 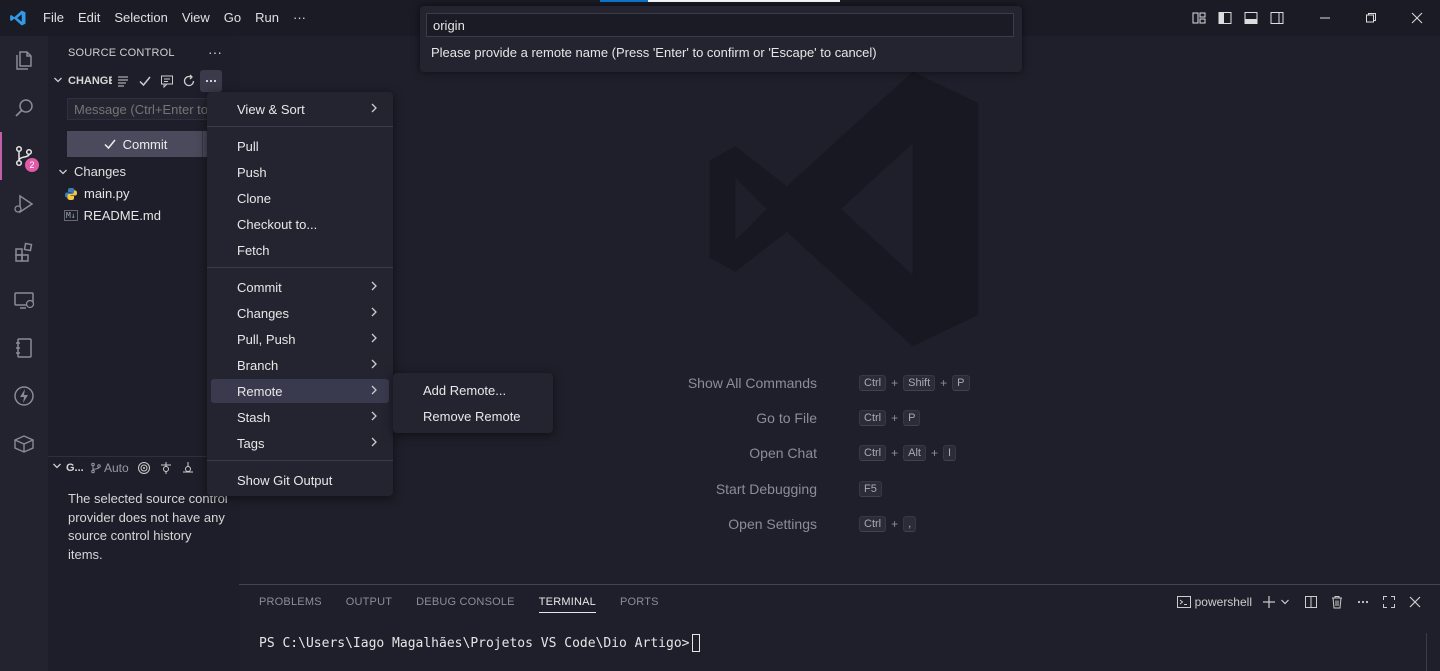 I want to click on toggle-primary-sidebar-icon, so click(x=1225, y=18).